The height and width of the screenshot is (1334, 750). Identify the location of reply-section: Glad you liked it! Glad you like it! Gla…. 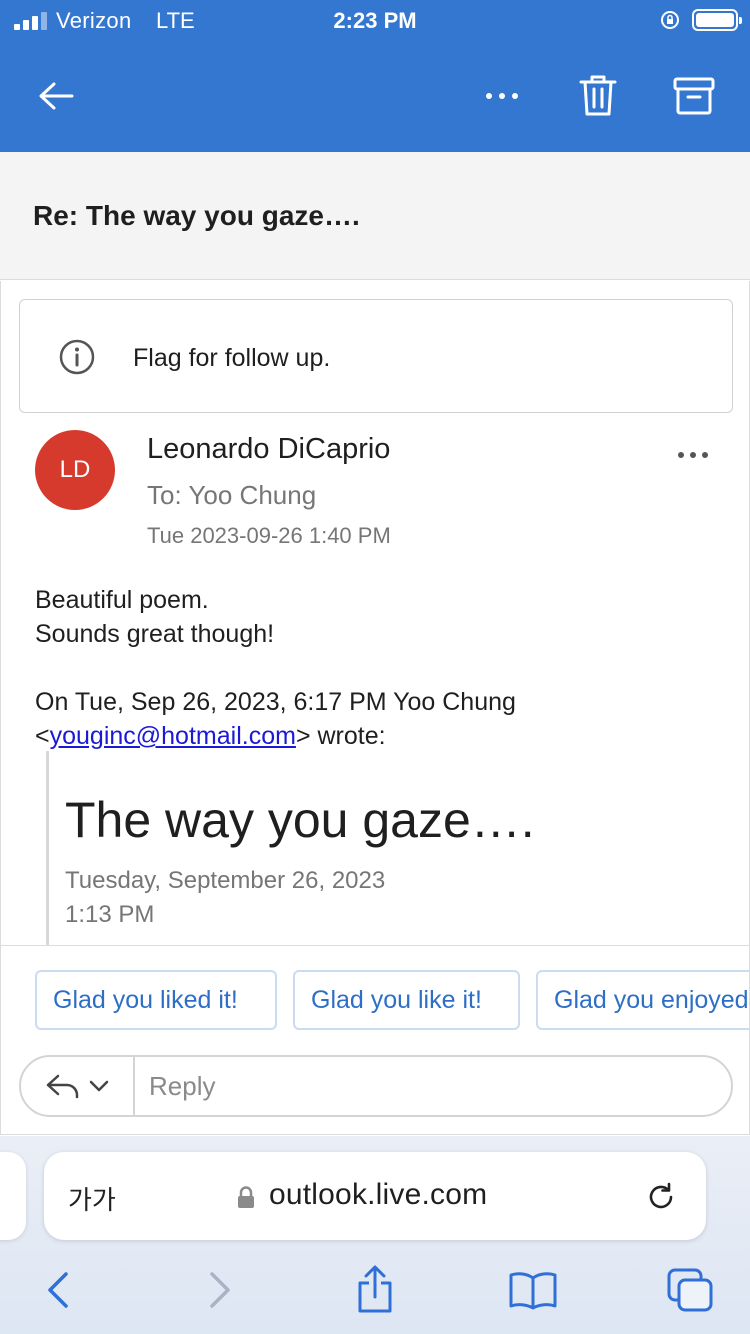
(375, 1040).